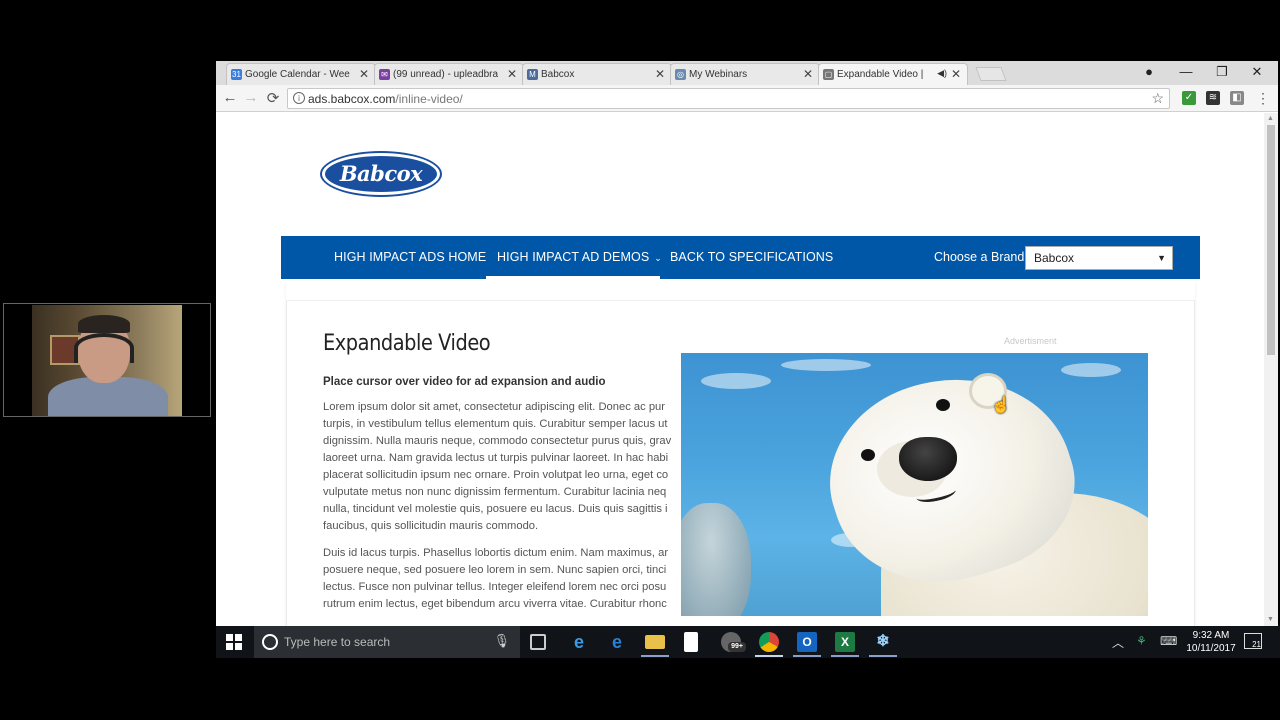 The width and height of the screenshot is (1280, 720). I want to click on polar-bear-nose, so click(928, 459).